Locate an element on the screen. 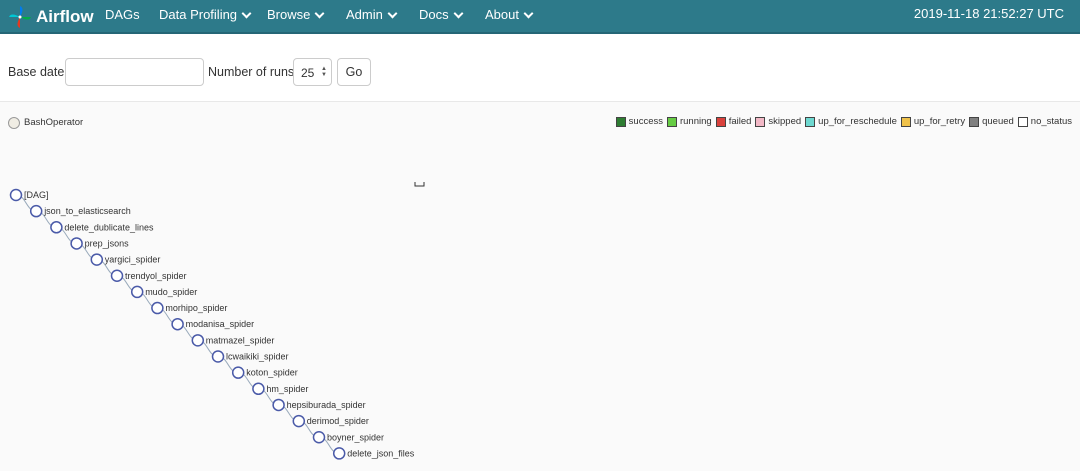 This screenshot has height=471, width=1080. brand-name: Airflow is located at coordinates (65, 16).